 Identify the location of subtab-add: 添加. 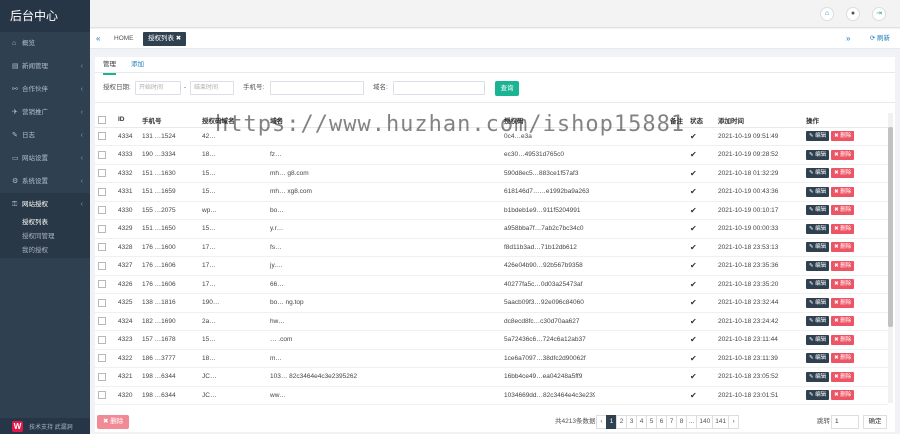
(137, 65).